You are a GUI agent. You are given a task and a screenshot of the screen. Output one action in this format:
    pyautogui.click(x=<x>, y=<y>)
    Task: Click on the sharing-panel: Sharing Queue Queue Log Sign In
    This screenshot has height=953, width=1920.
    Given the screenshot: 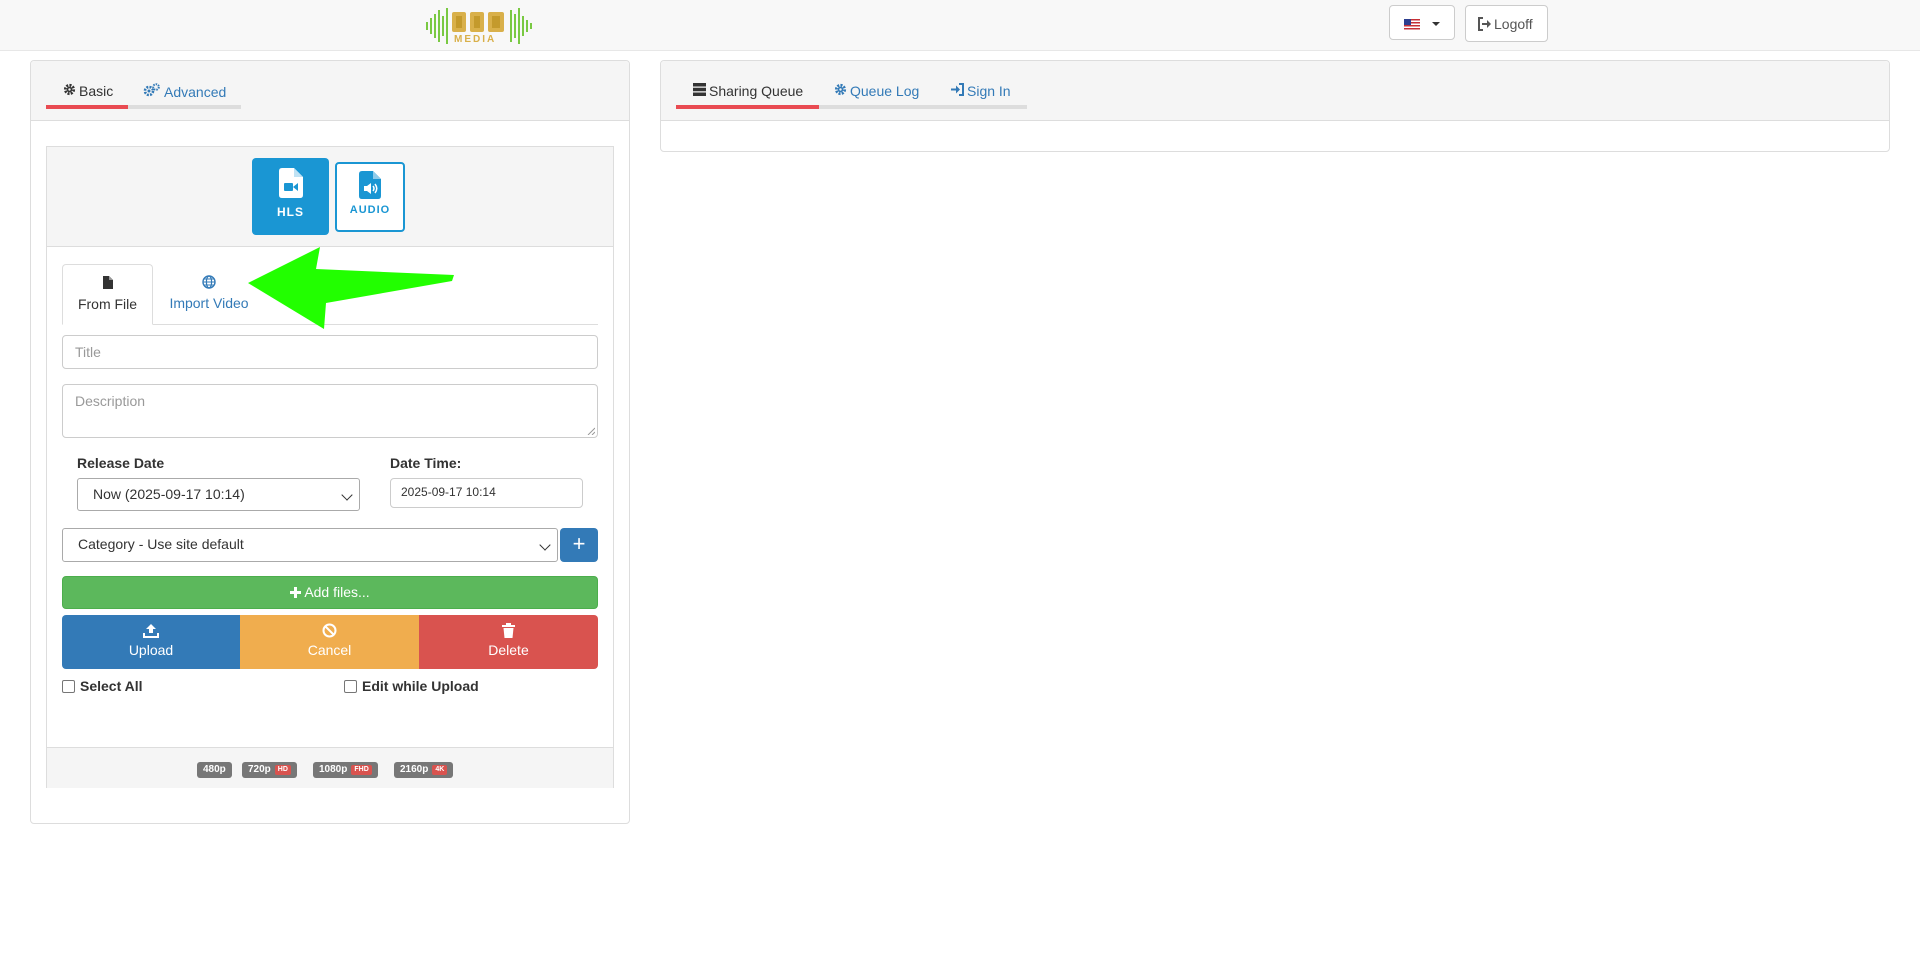 What is the action you would take?
    pyautogui.click(x=1275, y=106)
    